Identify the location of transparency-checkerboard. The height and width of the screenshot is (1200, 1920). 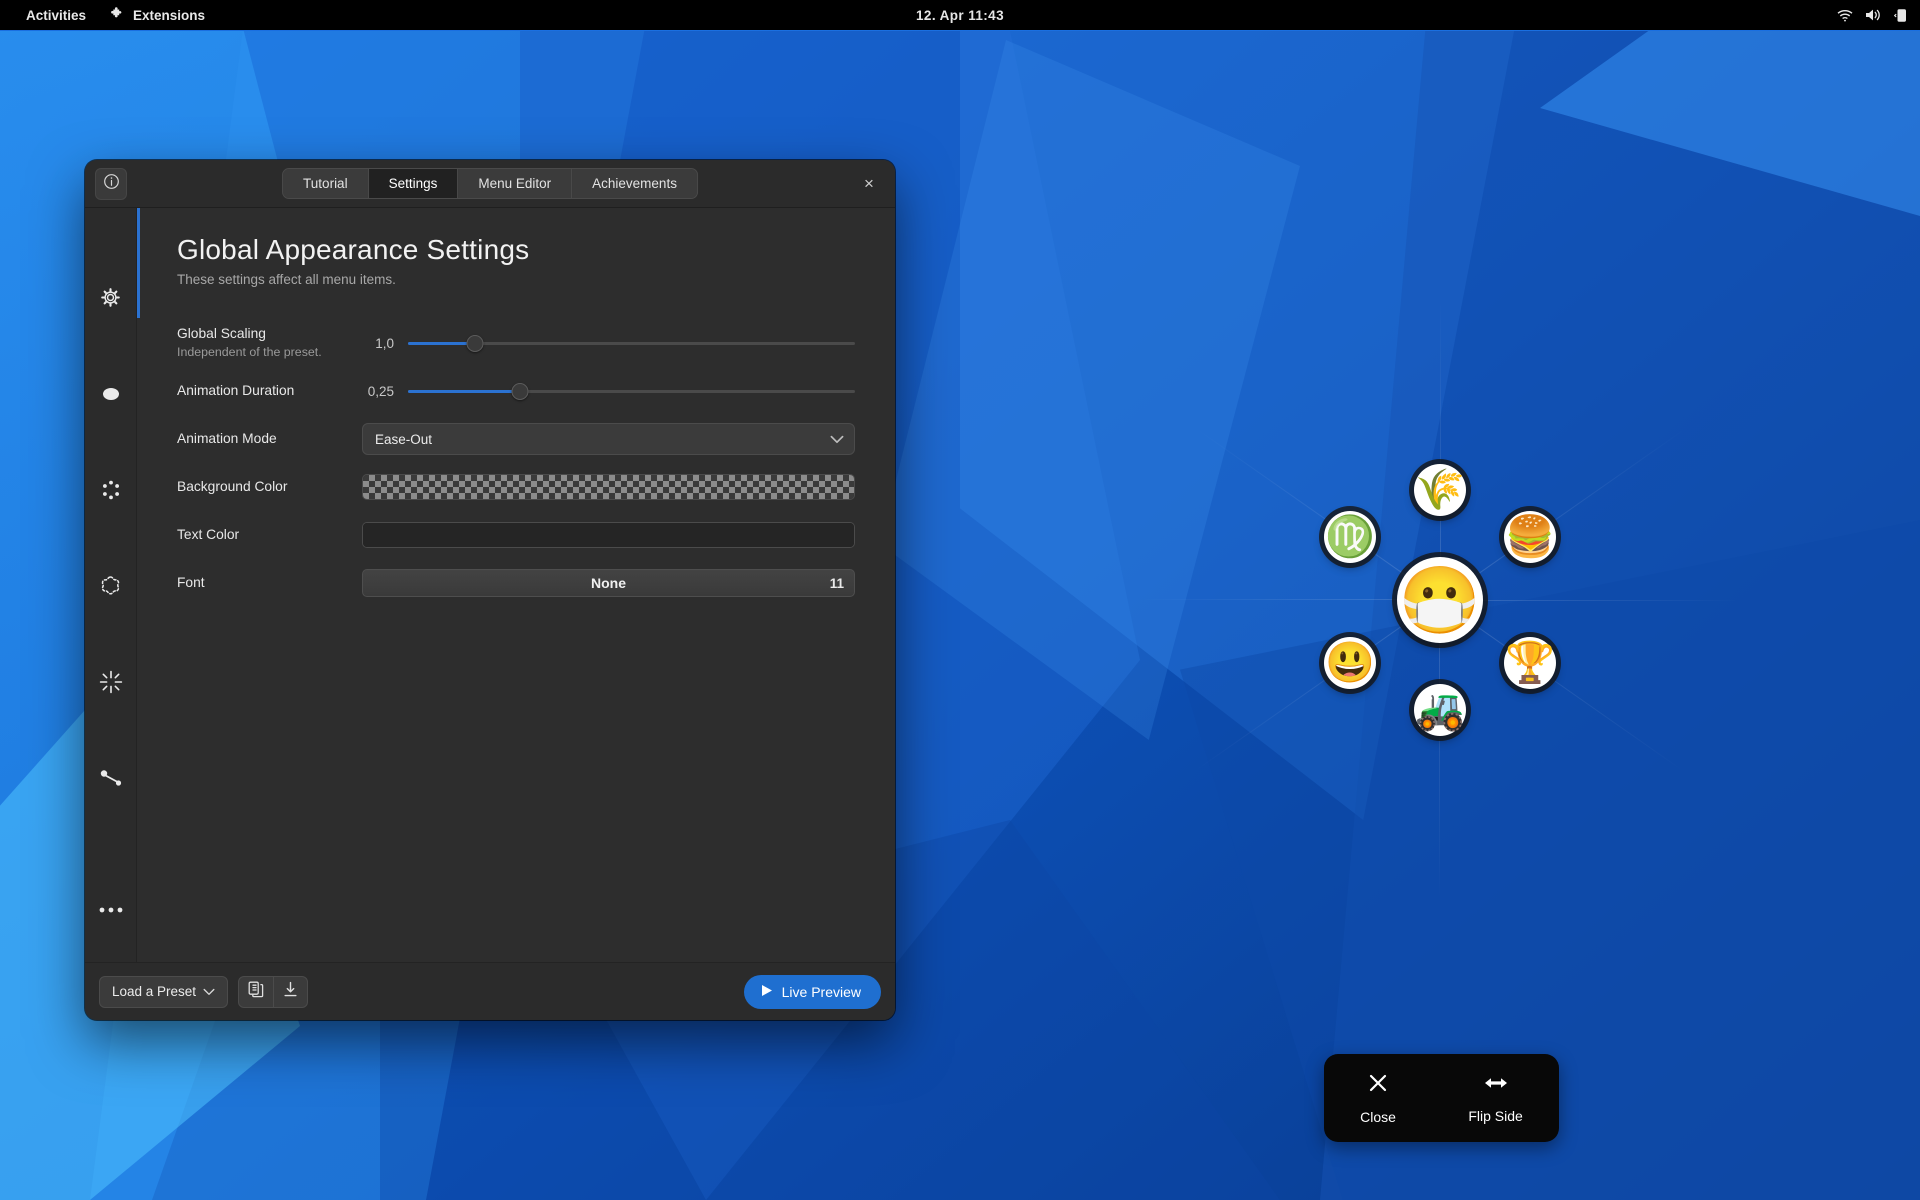
(608, 487).